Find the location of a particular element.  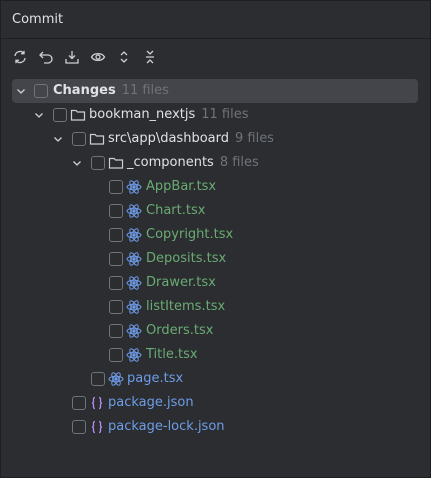

components-count: 8 files is located at coordinates (239, 162).